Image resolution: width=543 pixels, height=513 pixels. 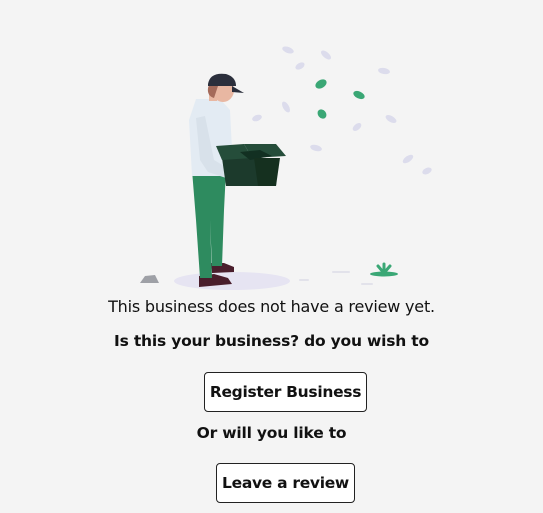 I want to click on register-business-button: Register Business, so click(x=285, y=392).